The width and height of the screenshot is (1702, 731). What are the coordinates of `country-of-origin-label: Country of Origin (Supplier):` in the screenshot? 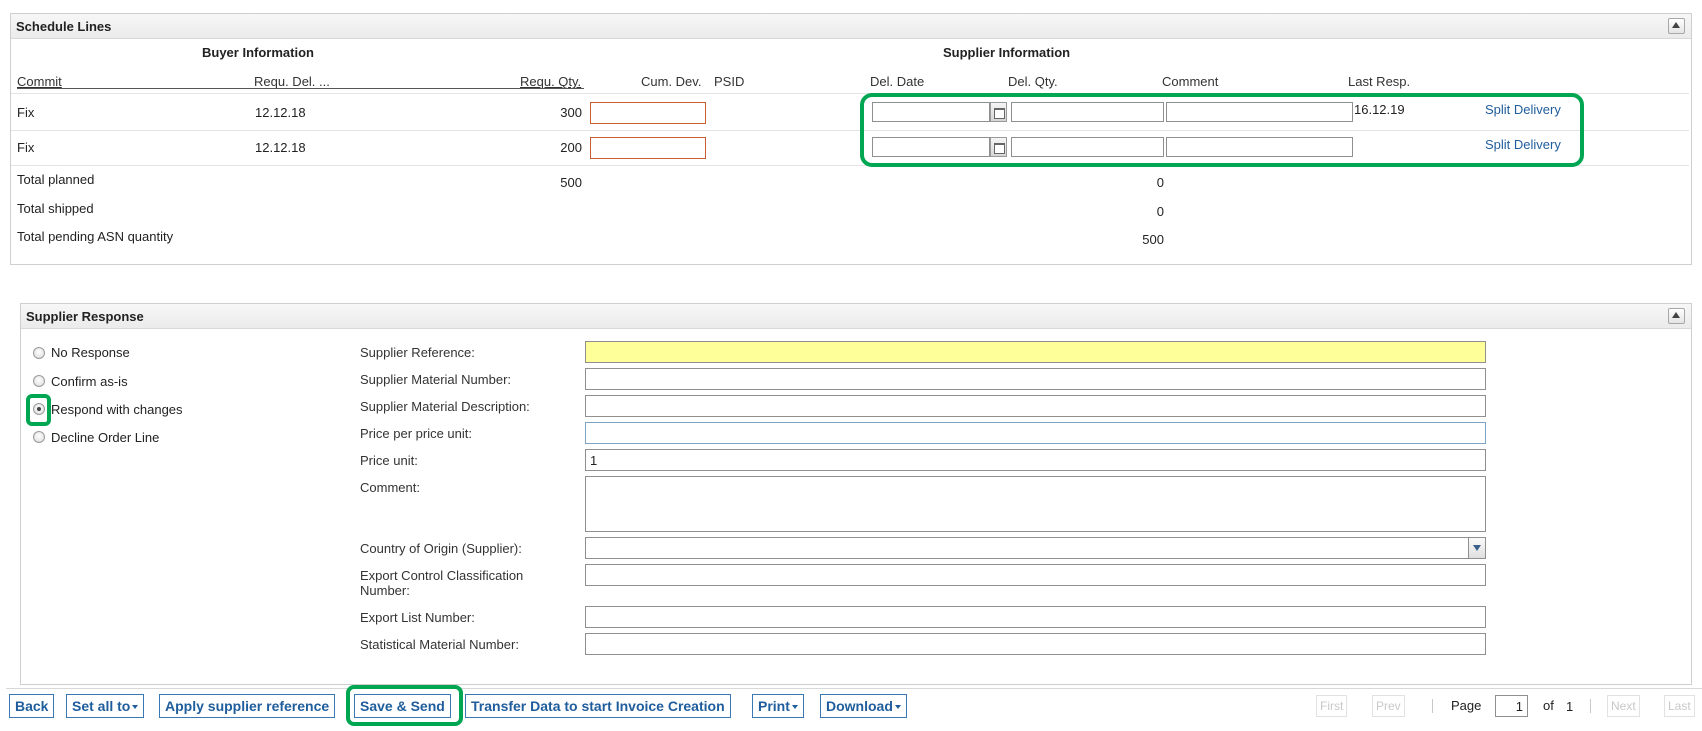 It's located at (441, 548).